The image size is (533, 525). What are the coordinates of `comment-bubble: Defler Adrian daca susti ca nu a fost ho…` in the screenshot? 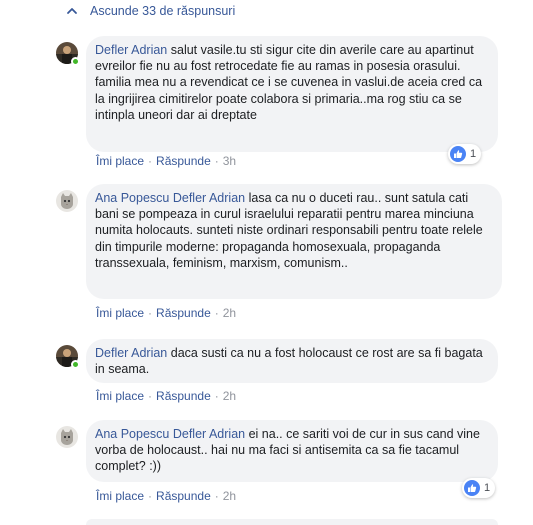 It's located at (292, 361).